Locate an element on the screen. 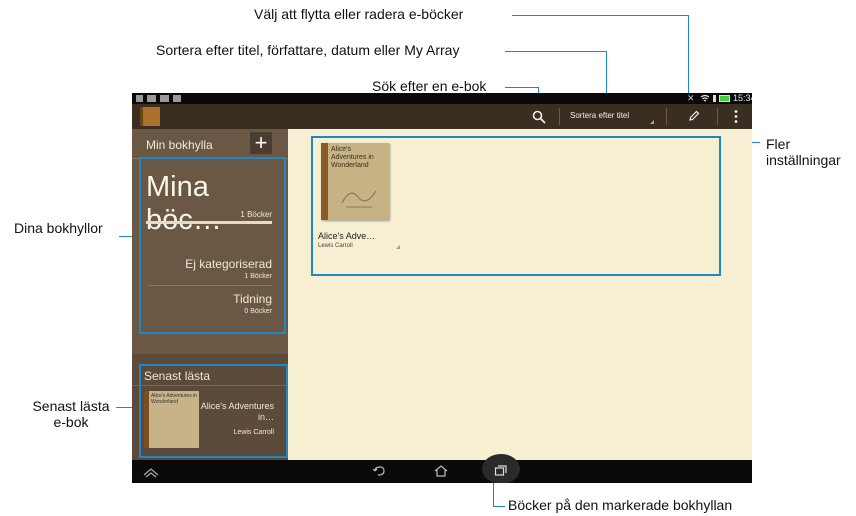 Image resolution: width=856 pixels, height=516 pixels. status-bar: ✕ 15:34 is located at coordinates (442, 98).